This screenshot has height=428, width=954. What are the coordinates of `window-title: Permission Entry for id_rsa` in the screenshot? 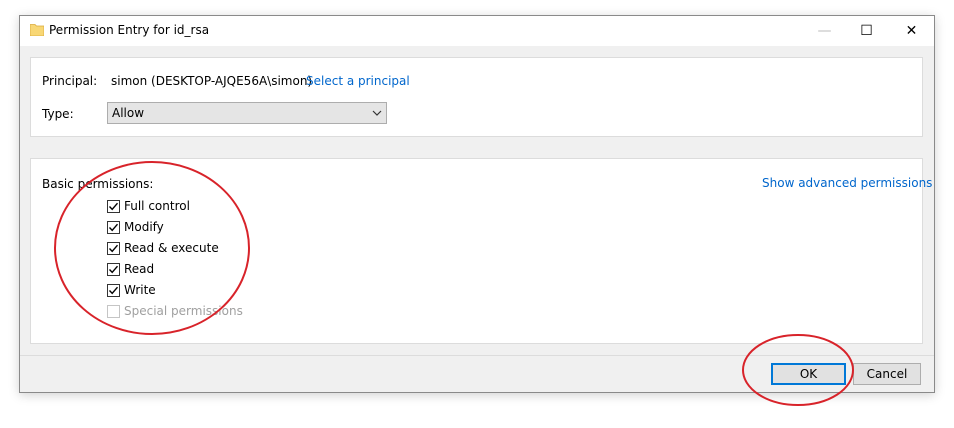 It's located at (129, 30).